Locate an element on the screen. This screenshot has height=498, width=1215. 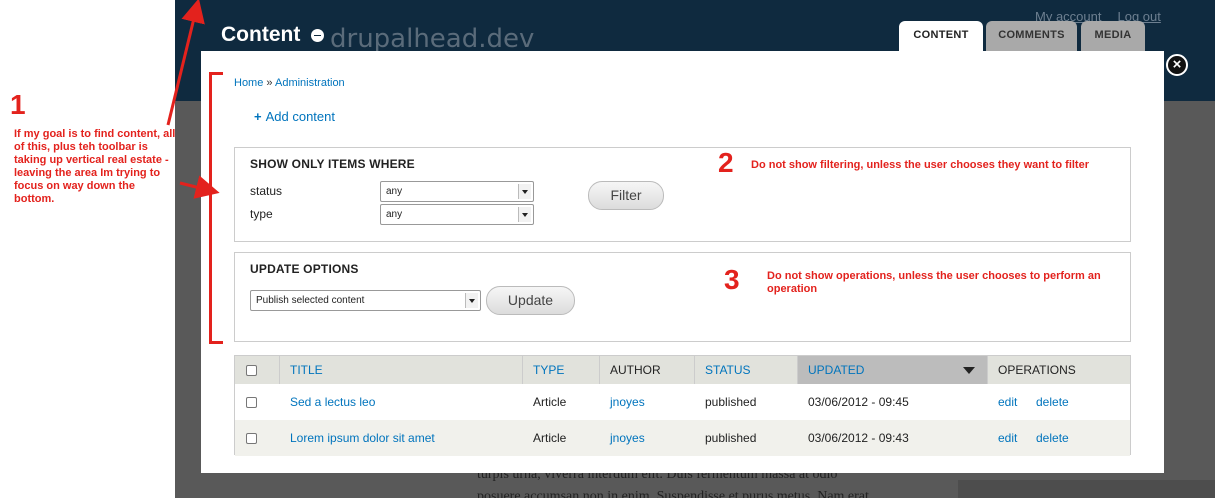
select-all-checkbox is located at coordinates (251, 370).